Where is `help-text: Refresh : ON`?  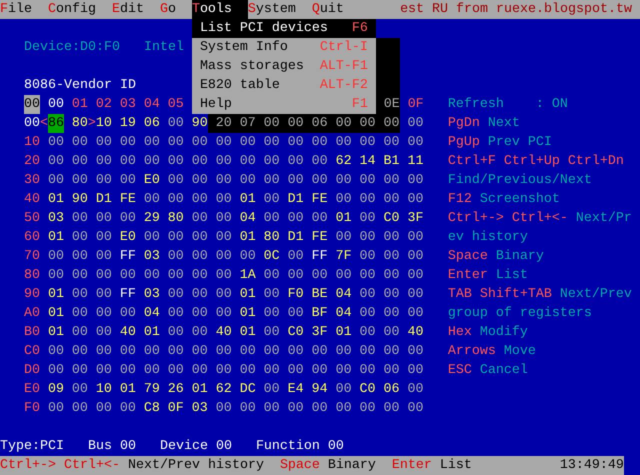
help-text: Refresh : ON is located at coordinates (508, 105).